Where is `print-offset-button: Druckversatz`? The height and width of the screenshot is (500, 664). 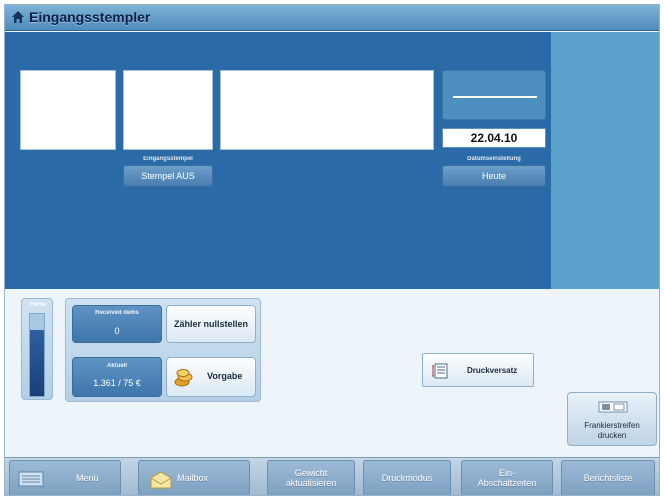
print-offset-button: Druckversatz is located at coordinates (478, 370).